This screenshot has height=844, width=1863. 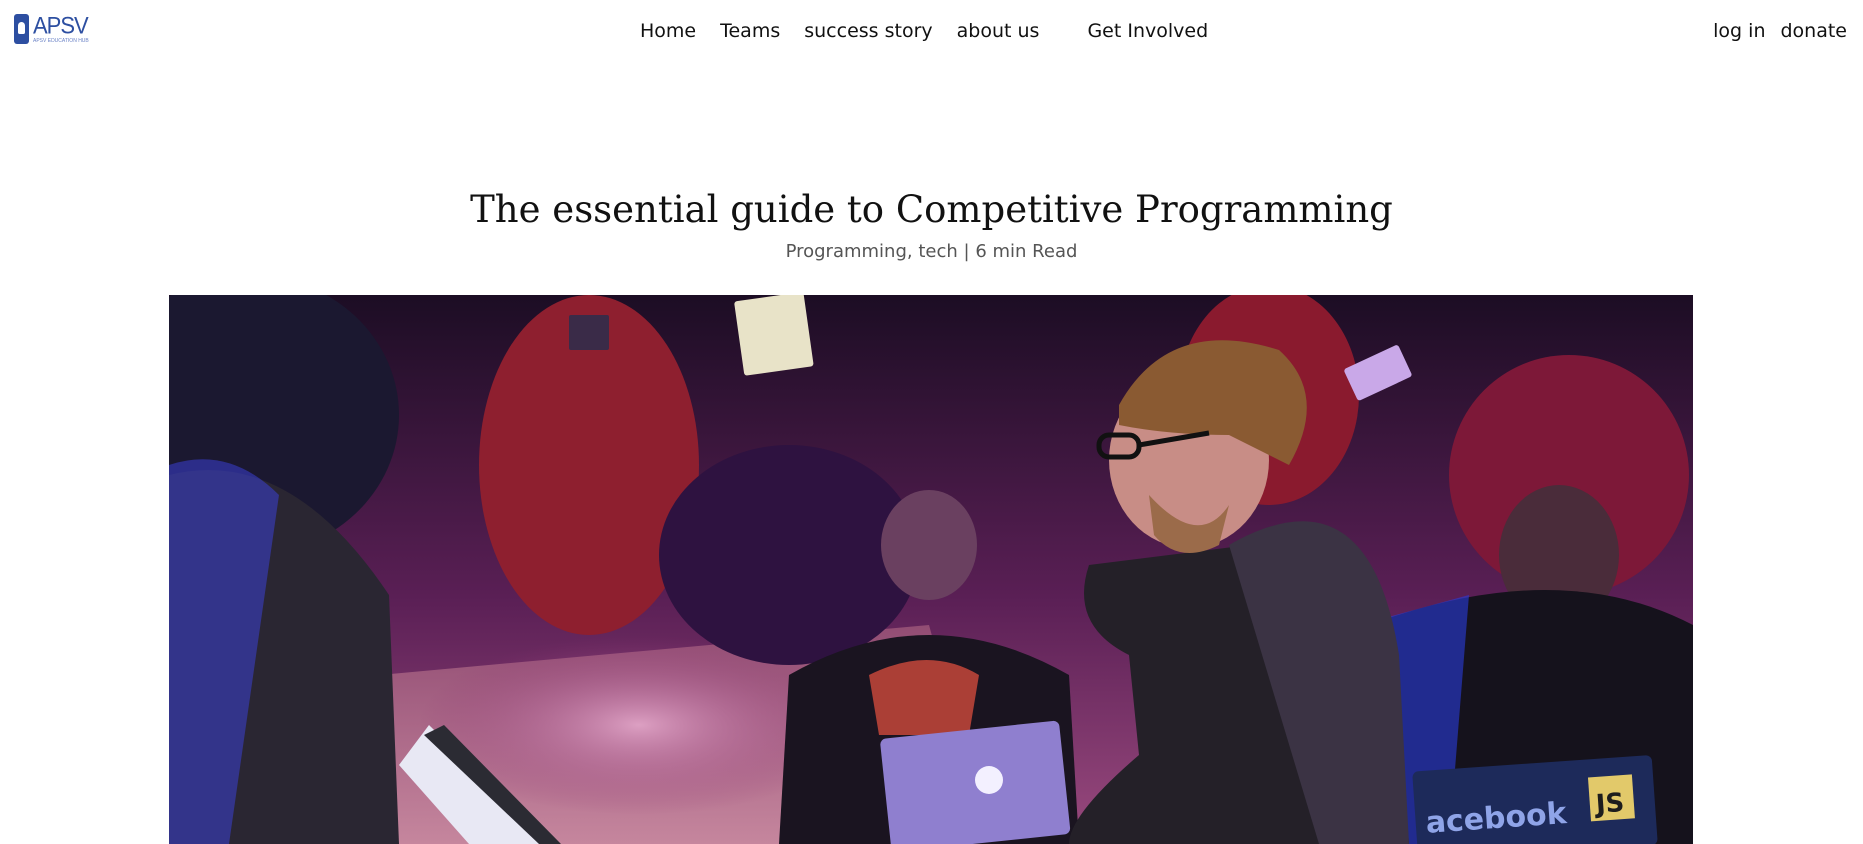 What do you see at coordinates (61, 25) in the screenshot?
I see `logo-wordmark: APSV` at bounding box center [61, 25].